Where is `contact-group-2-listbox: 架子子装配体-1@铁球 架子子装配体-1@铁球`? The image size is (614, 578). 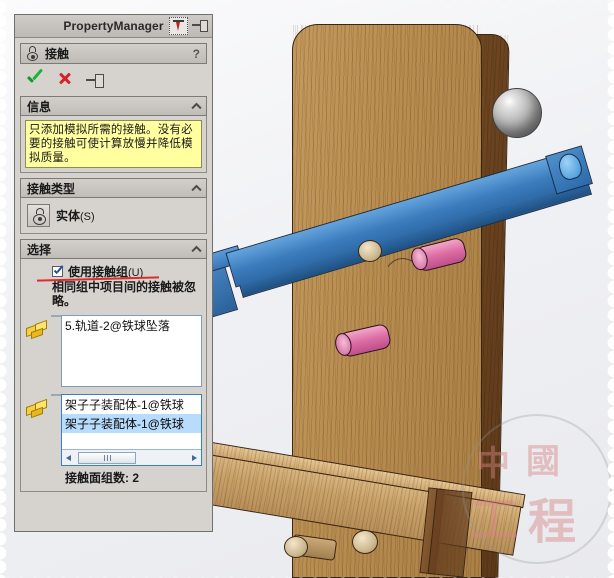 contact-group-2-listbox: 架子子装配体-1@铁球 架子子装配体-1@铁球 is located at coordinates (131, 430).